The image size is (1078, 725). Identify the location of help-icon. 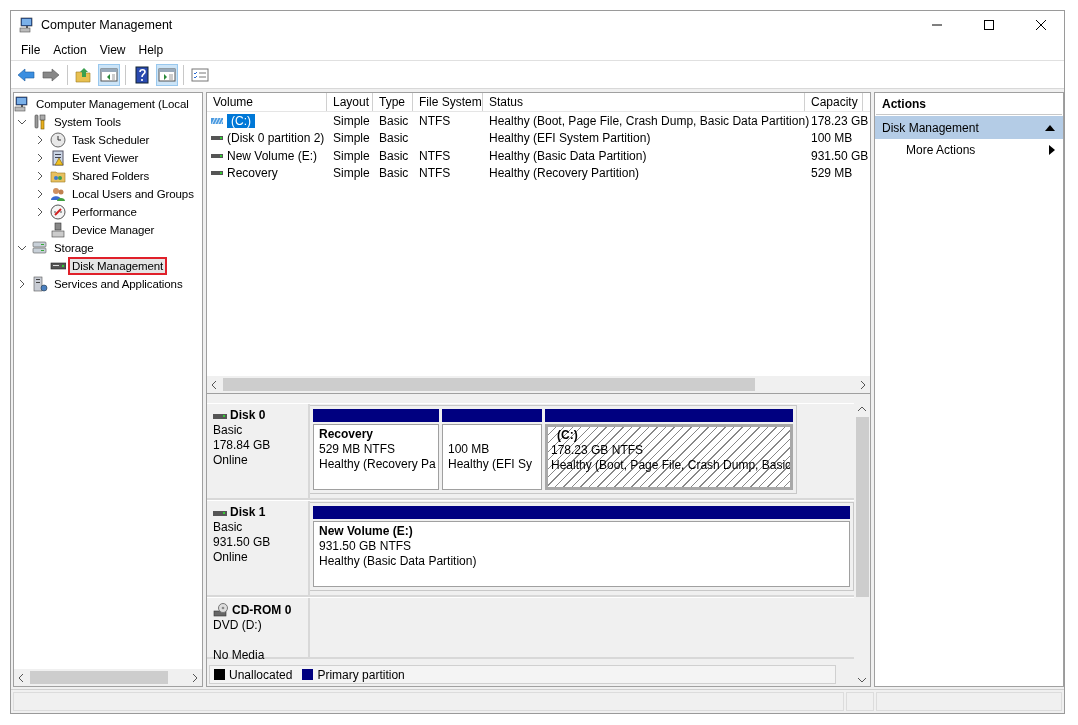
(142, 74).